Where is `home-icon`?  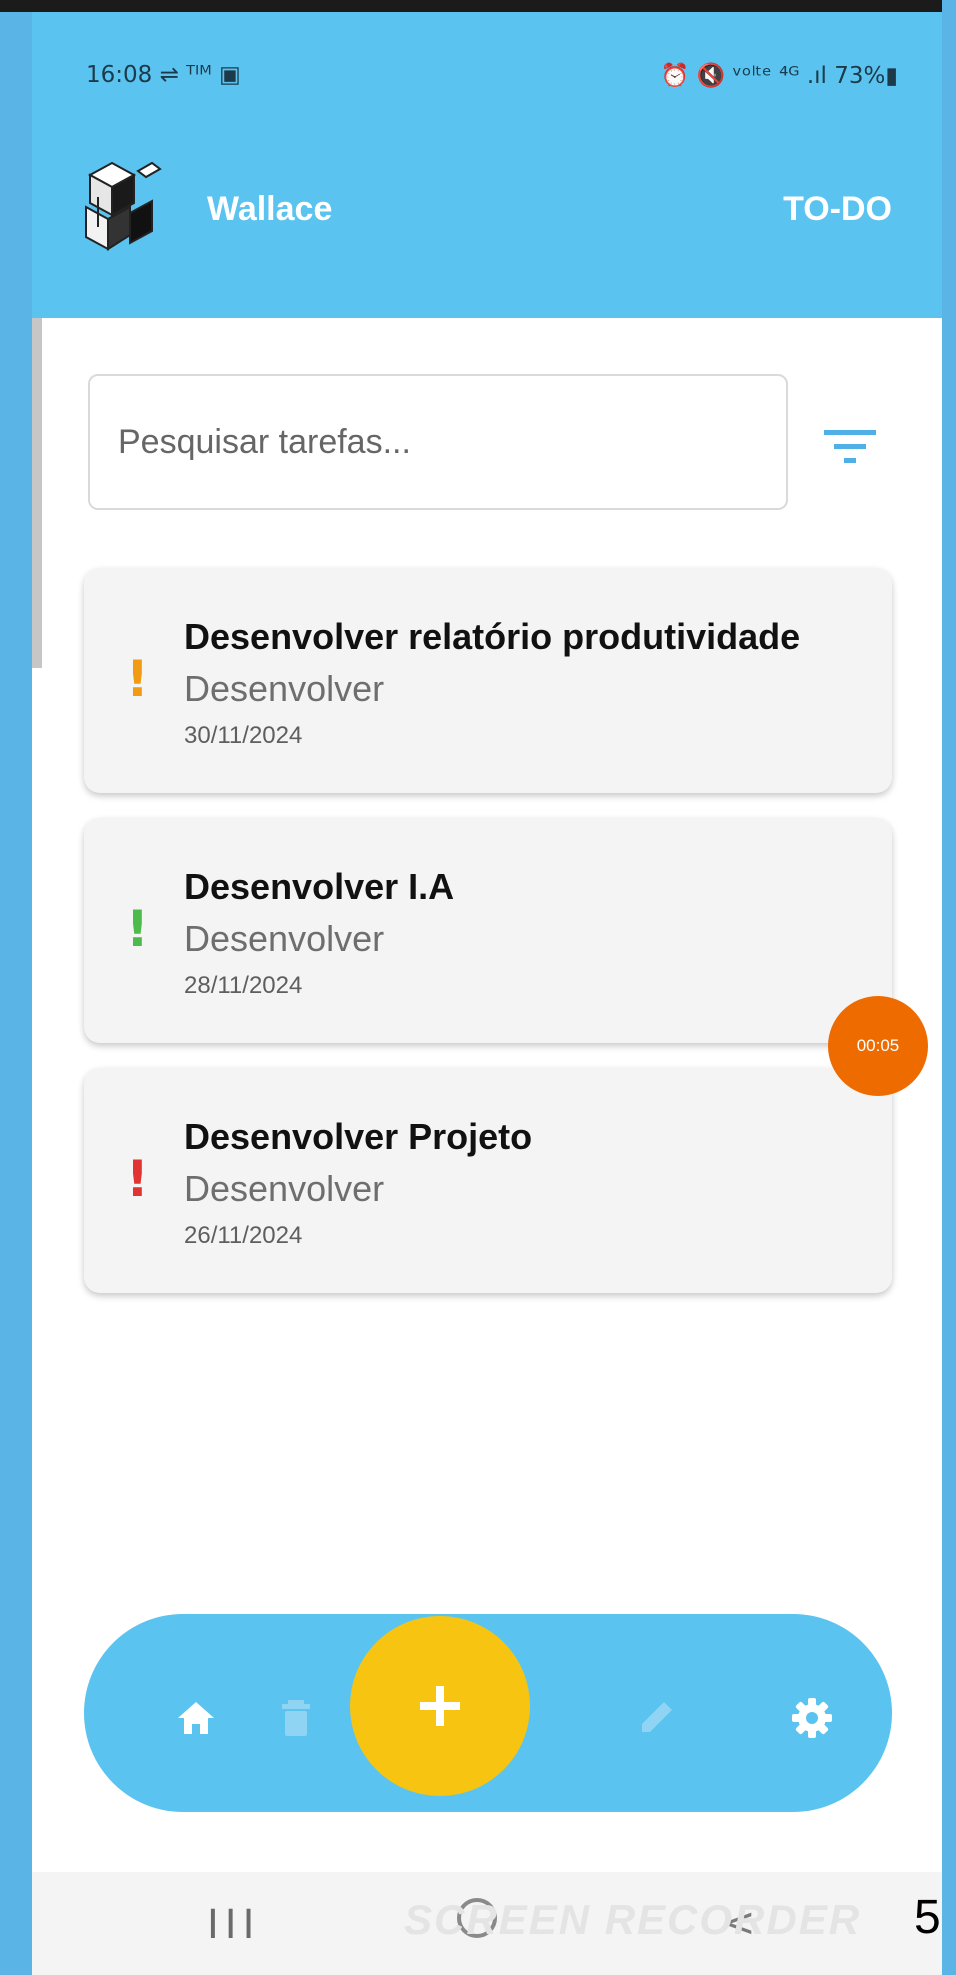
home-icon is located at coordinates (196, 1718).